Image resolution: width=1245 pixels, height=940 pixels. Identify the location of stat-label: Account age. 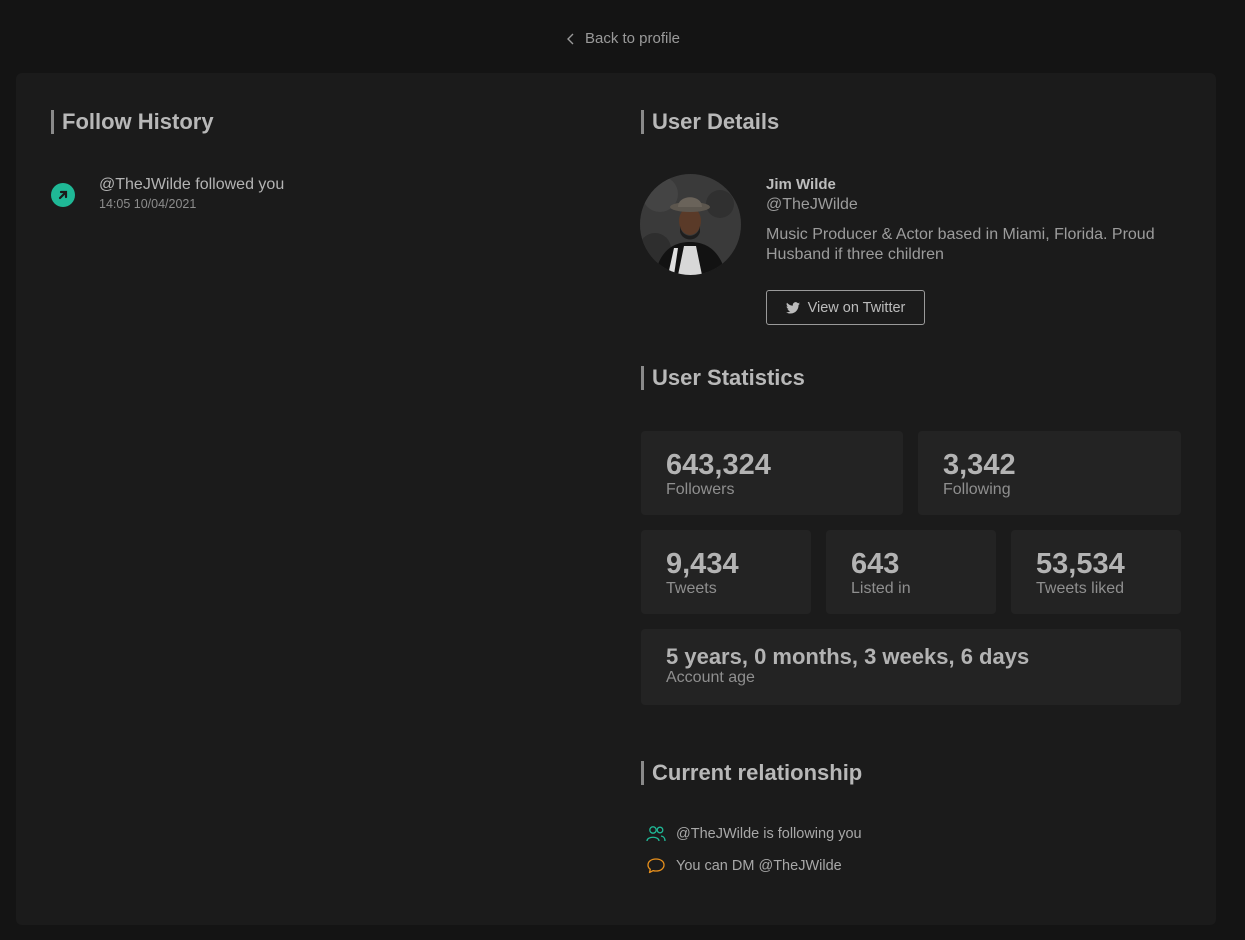
(710, 677).